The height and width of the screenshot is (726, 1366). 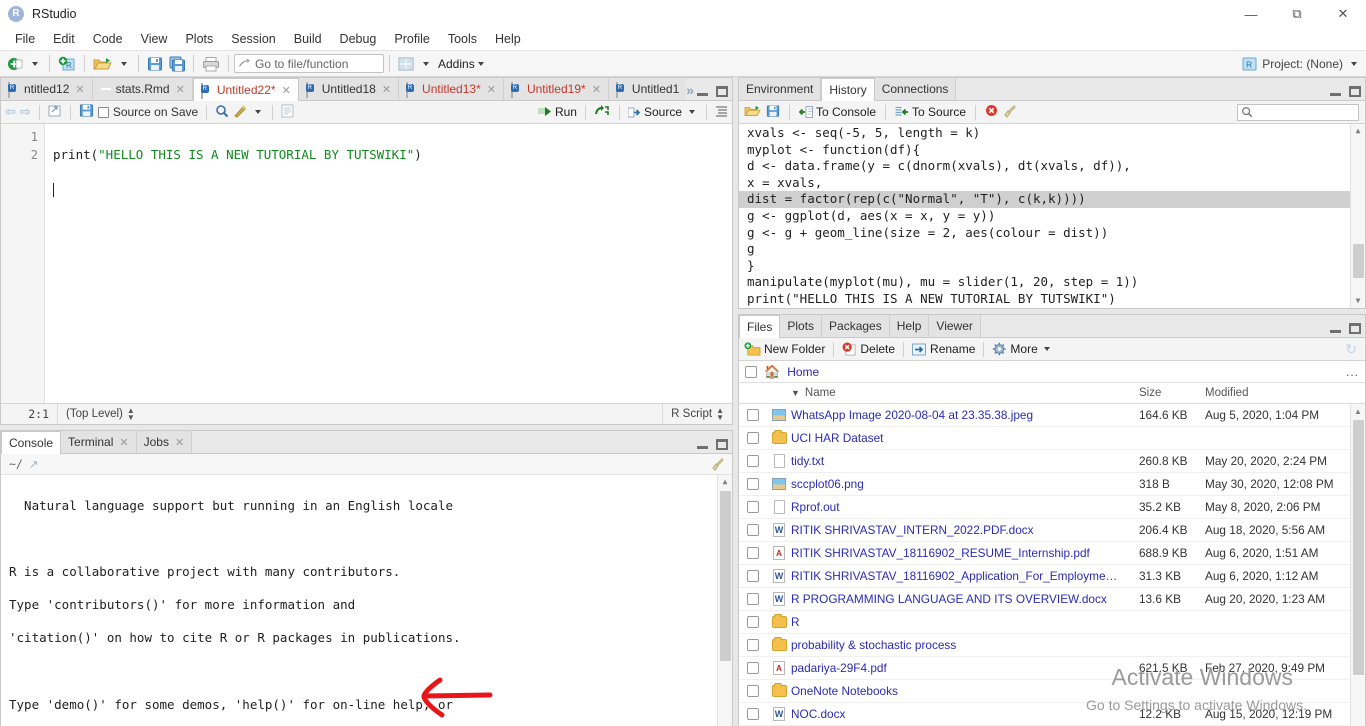 What do you see at coordinates (1251, 14) in the screenshot?
I see `minimize-icon: —` at bounding box center [1251, 14].